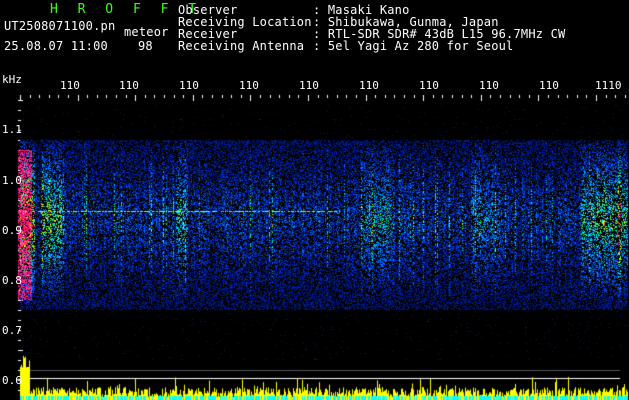 Image resolution: width=629 pixels, height=400 pixels. What do you see at coordinates (145, 46) in the screenshot?
I see `count-value: 98` at bounding box center [145, 46].